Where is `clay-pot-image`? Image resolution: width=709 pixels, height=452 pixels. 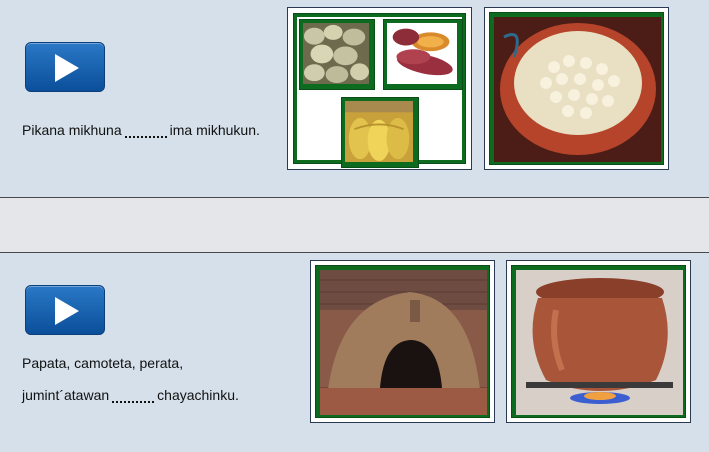 clay-pot-image is located at coordinates (598, 341).